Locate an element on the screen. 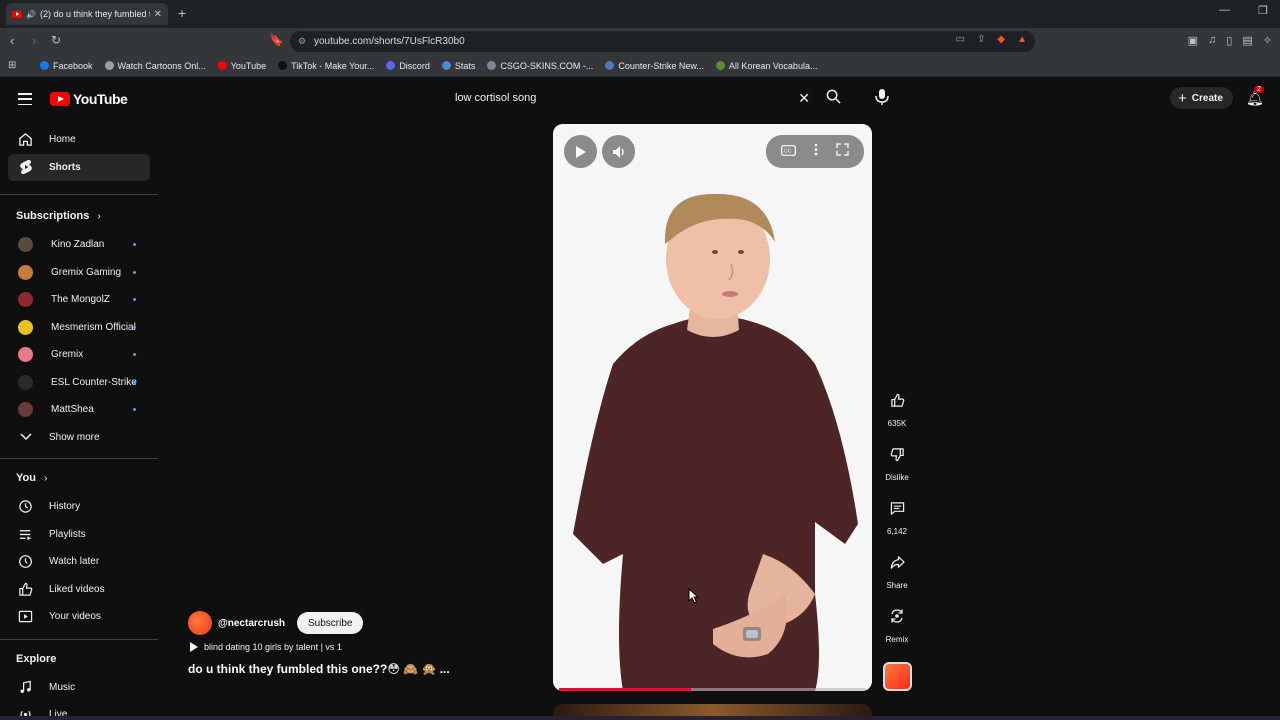  svg-text: CC is located at coordinates (788, 151).